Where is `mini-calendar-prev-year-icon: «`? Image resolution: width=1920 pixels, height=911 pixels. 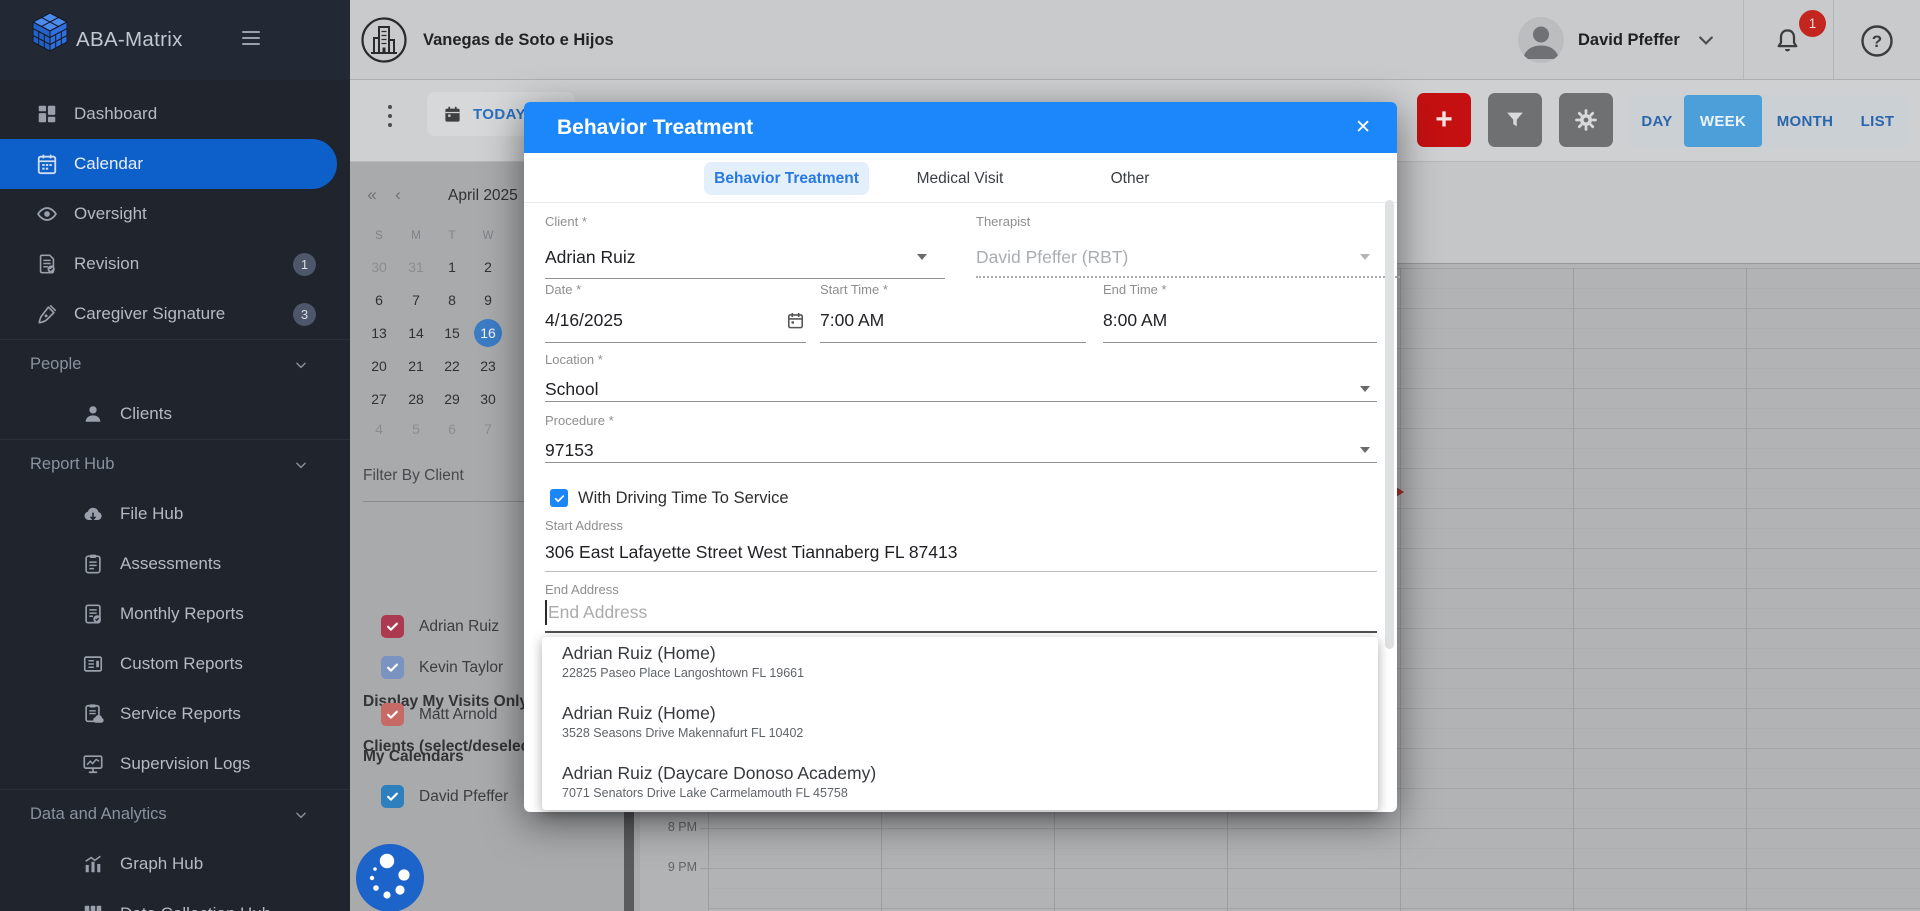
mini-calendar-prev-year-icon: « is located at coordinates (372, 195).